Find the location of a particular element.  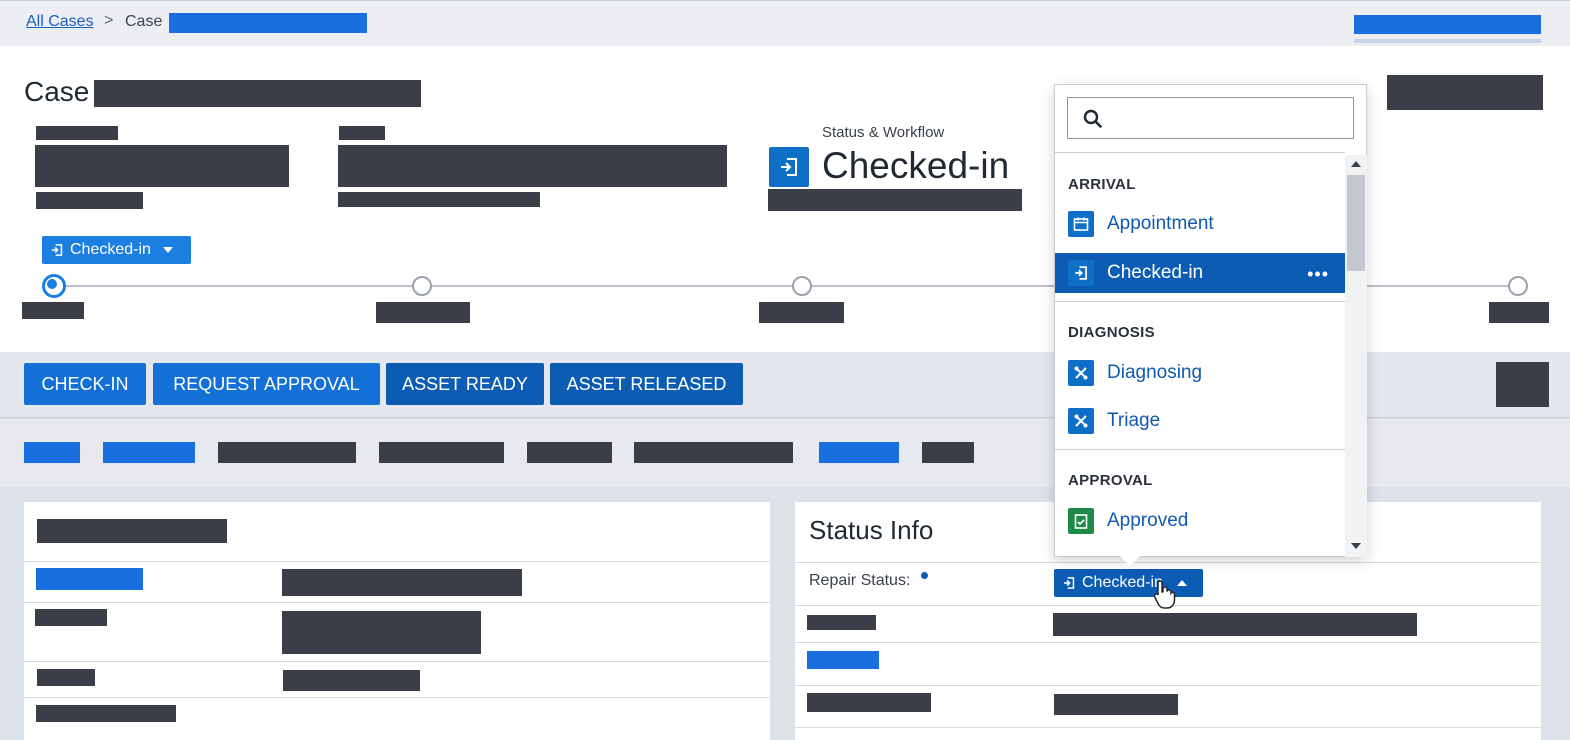

asset-released-button: ASSET RELEASED is located at coordinates (646, 384).